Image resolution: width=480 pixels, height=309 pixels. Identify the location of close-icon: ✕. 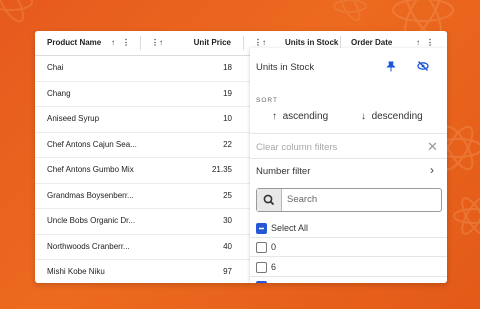
(432, 147).